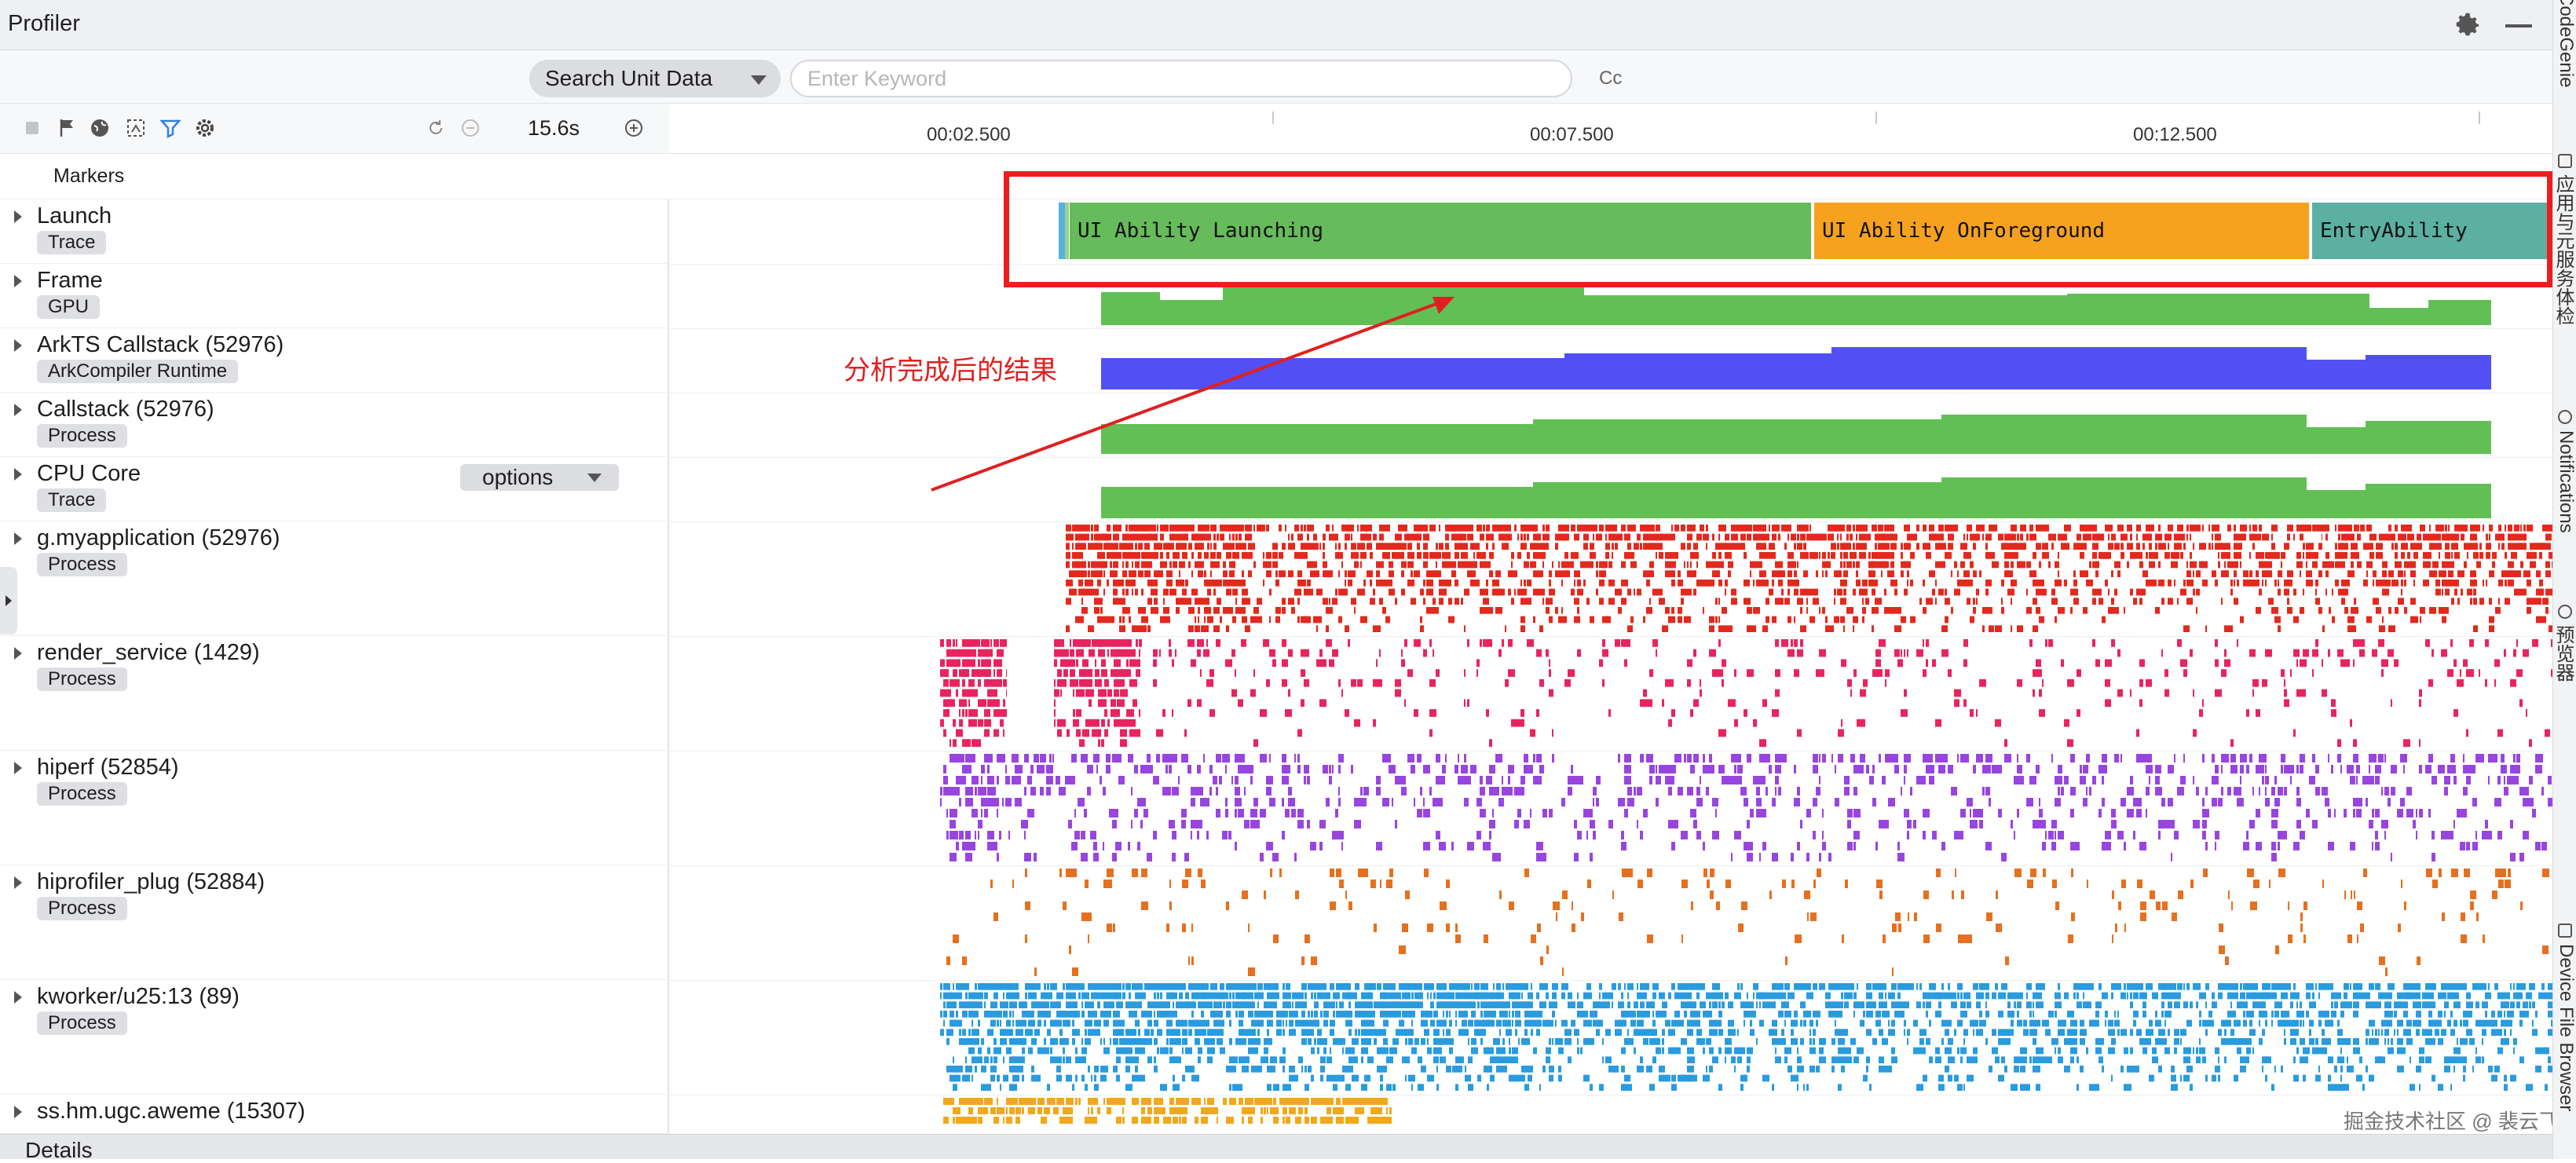 This screenshot has width=2576, height=1163. I want to click on track-callstack: Callstack (52976) Process, so click(335, 425).